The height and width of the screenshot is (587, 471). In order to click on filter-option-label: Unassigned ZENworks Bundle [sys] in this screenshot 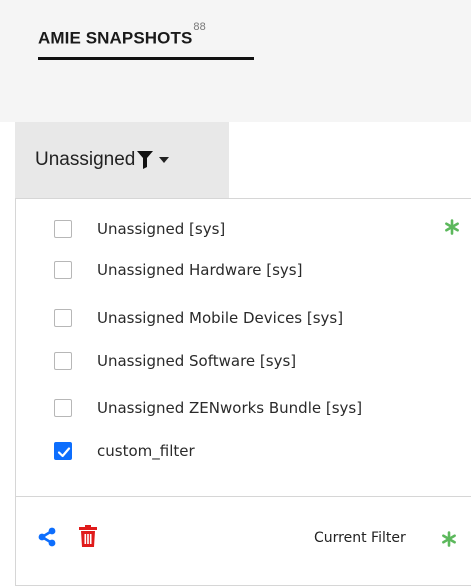, I will do `click(230, 408)`.